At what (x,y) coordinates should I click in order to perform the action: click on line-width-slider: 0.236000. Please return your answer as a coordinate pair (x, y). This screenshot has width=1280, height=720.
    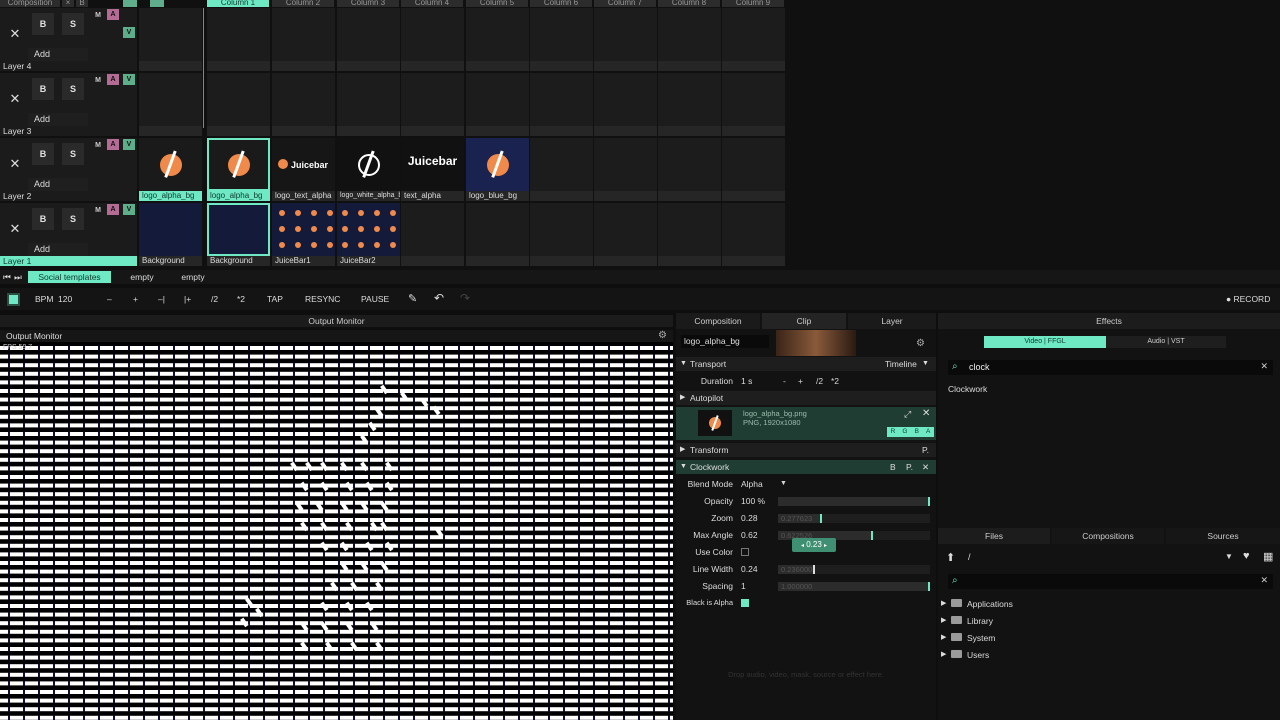
    Looking at the image, I should click on (854, 569).